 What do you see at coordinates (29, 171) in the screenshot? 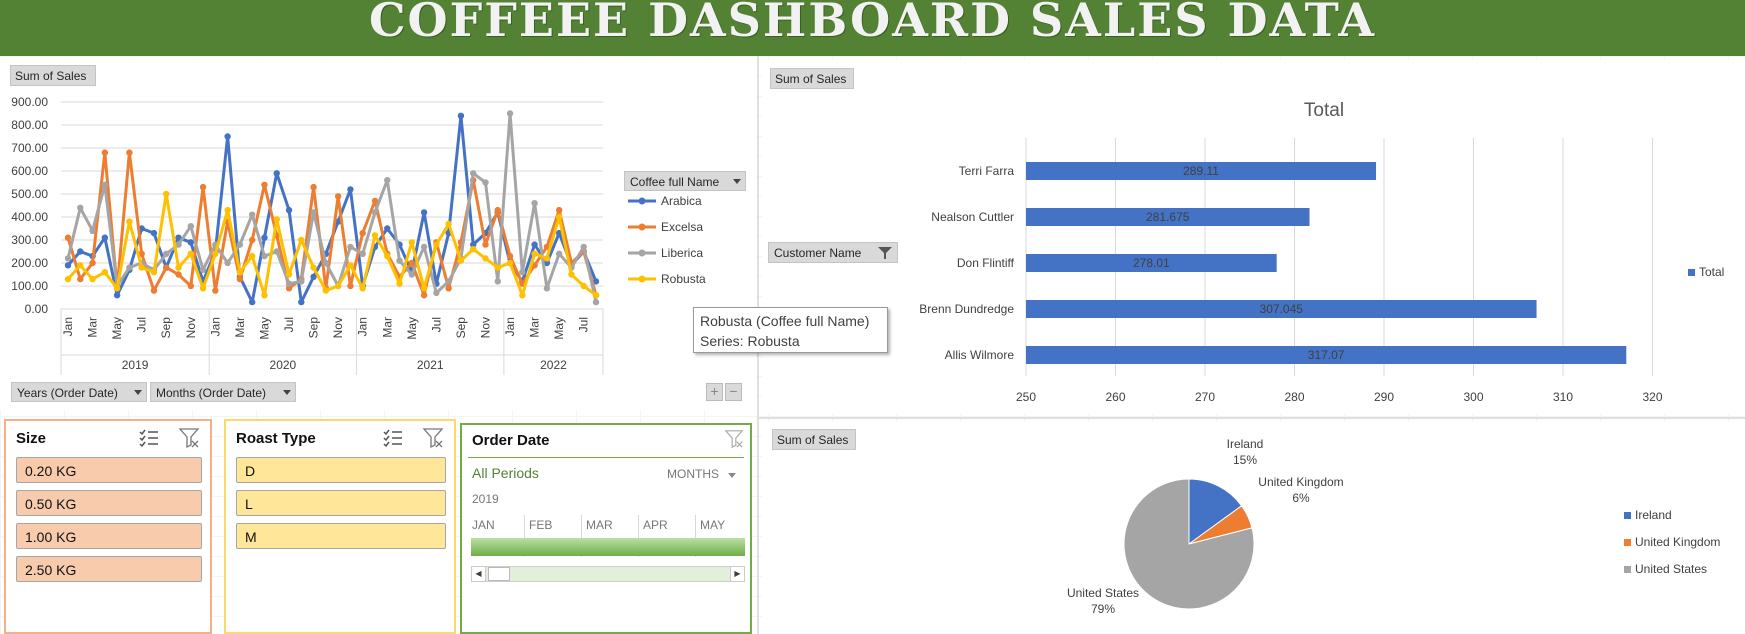
I see `y-tick-label: 600.00` at bounding box center [29, 171].